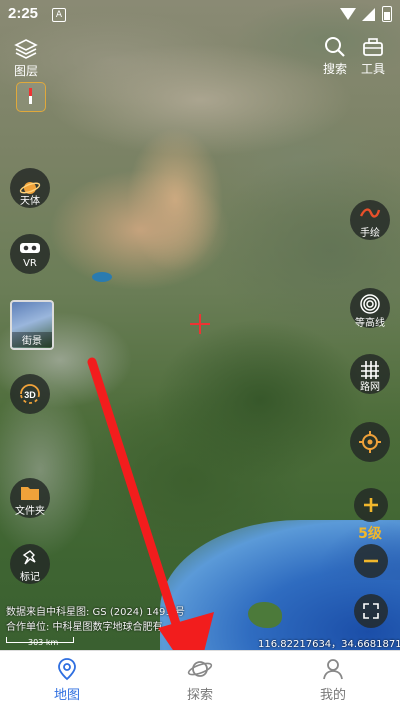 The image size is (400, 713). What do you see at coordinates (200, 14) in the screenshot?
I see `status-bar: 2:25 A` at bounding box center [200, 14].